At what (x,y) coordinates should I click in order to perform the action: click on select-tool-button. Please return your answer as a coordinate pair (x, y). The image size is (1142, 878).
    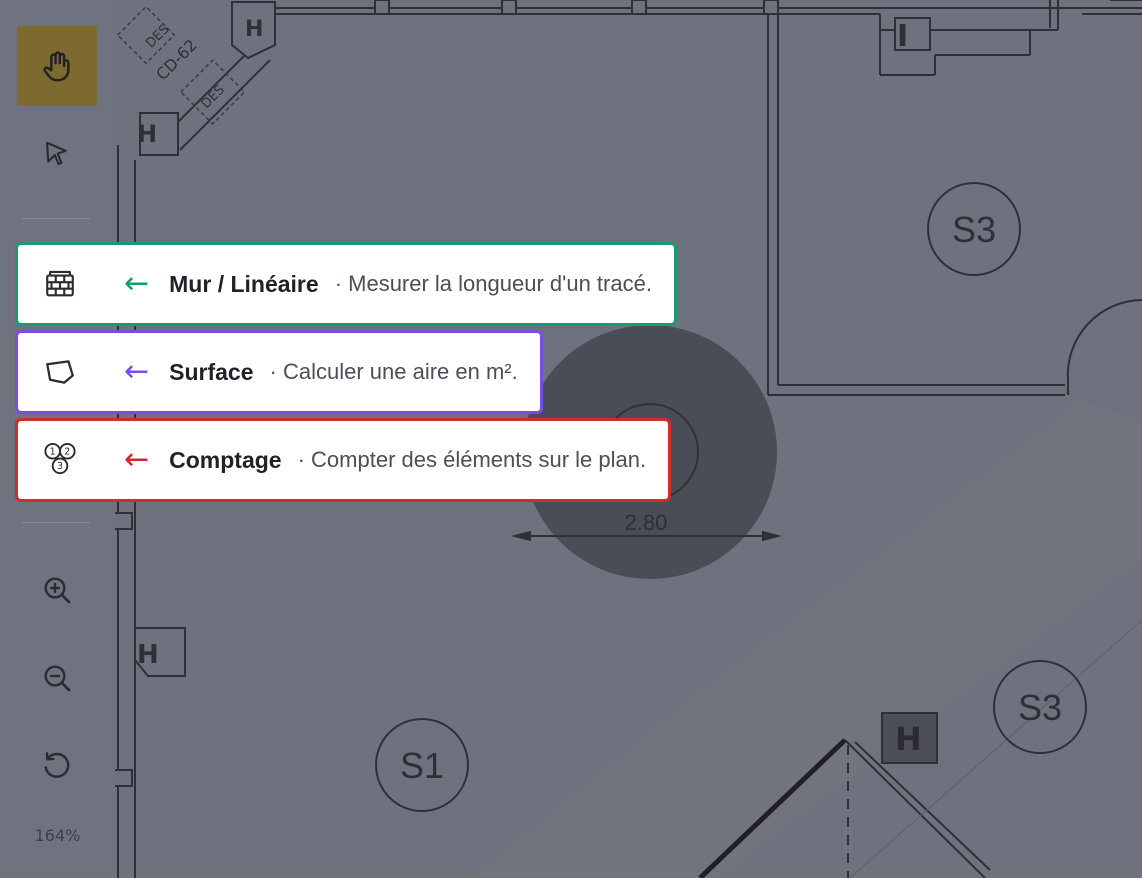
    Looking at the image, I should click on (57, 154).